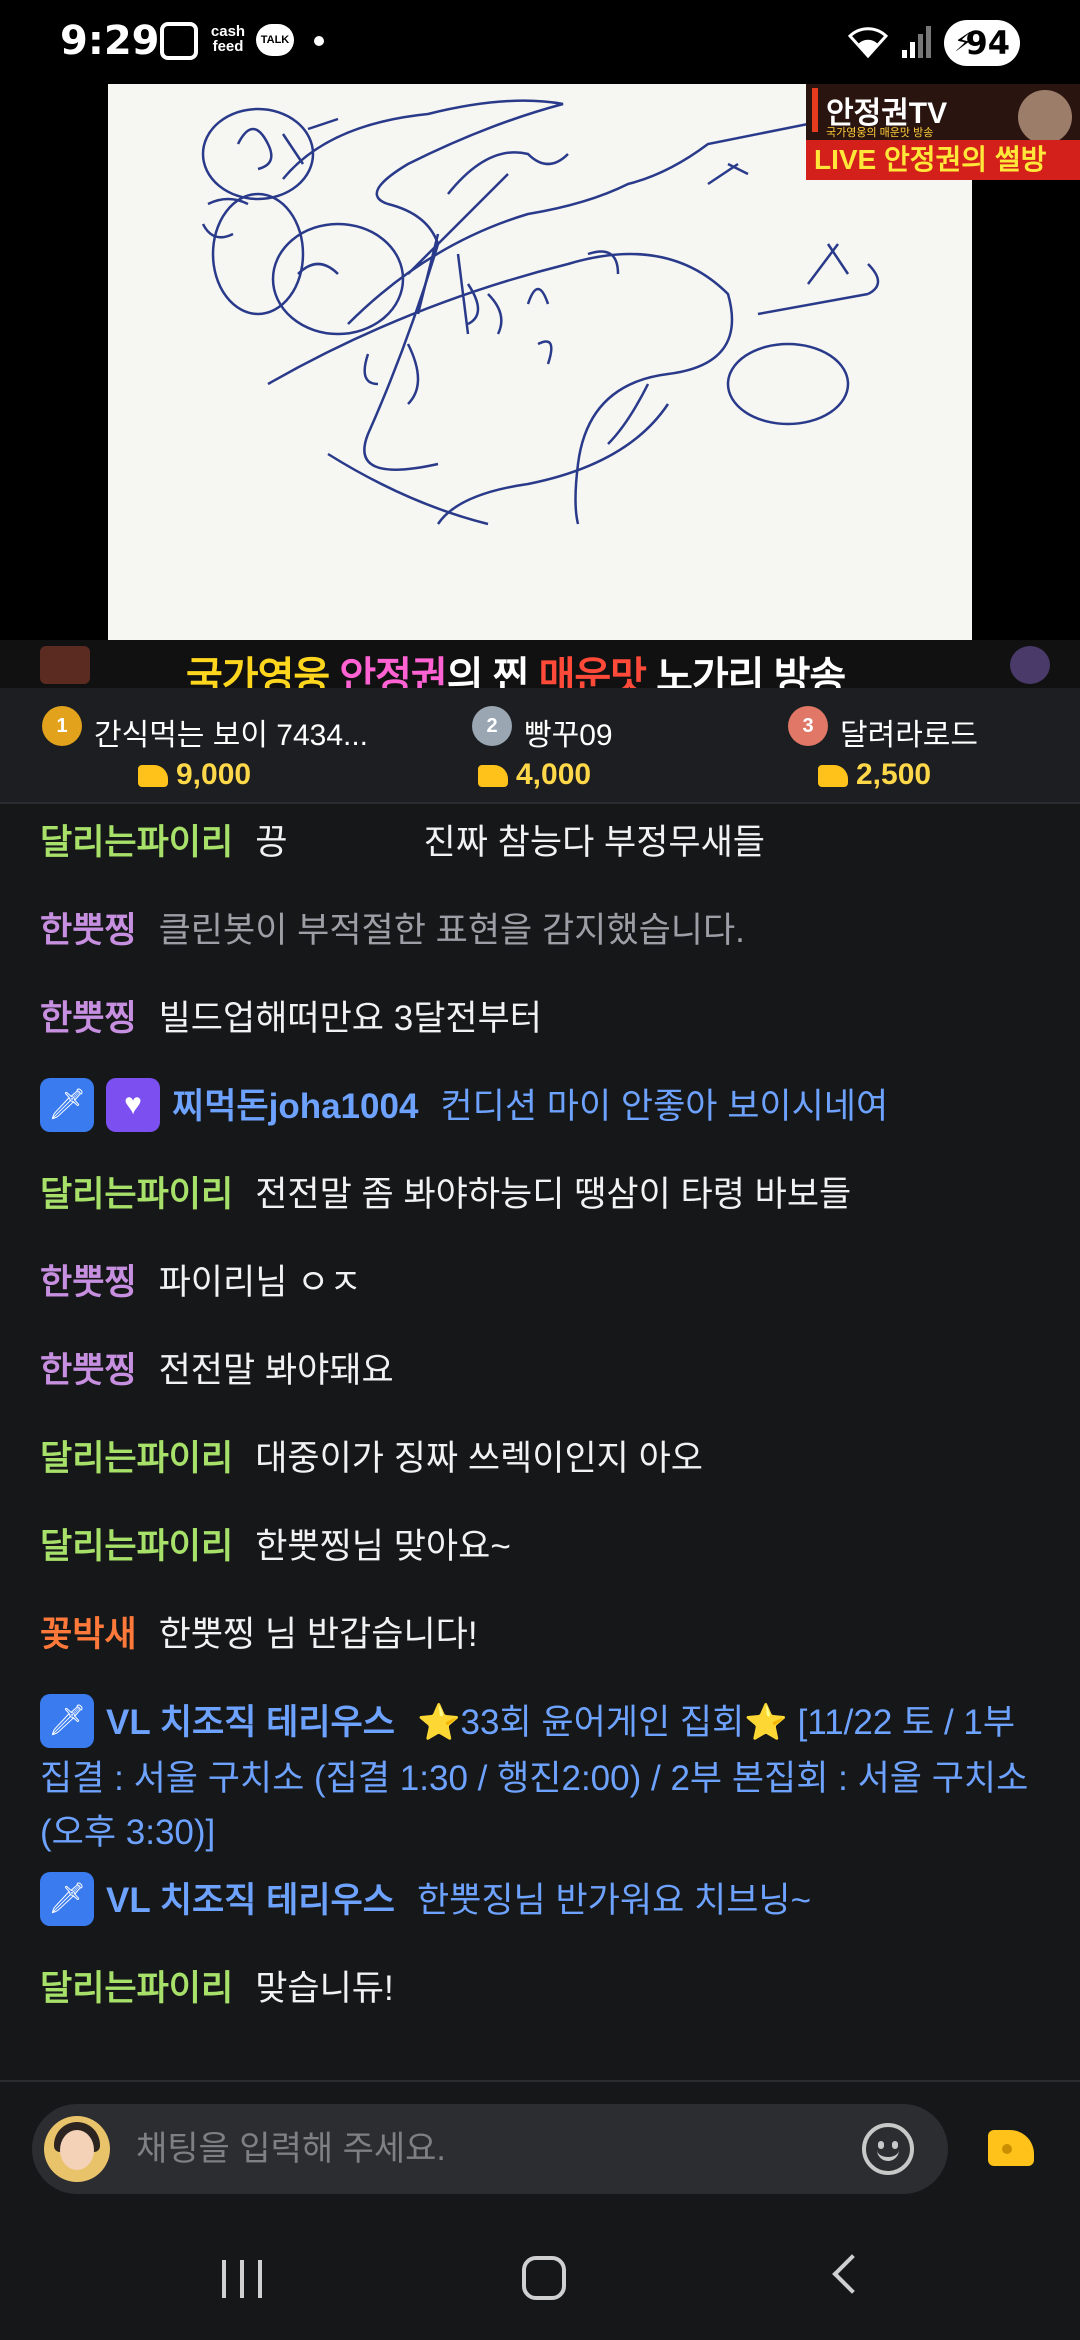 The width and height of the screenshot is (1080, 2340). What do you see at coordinates (909, 735) in the screenshot?
I see `rank-name: 달려라로드` at bounding box center [909, 735].